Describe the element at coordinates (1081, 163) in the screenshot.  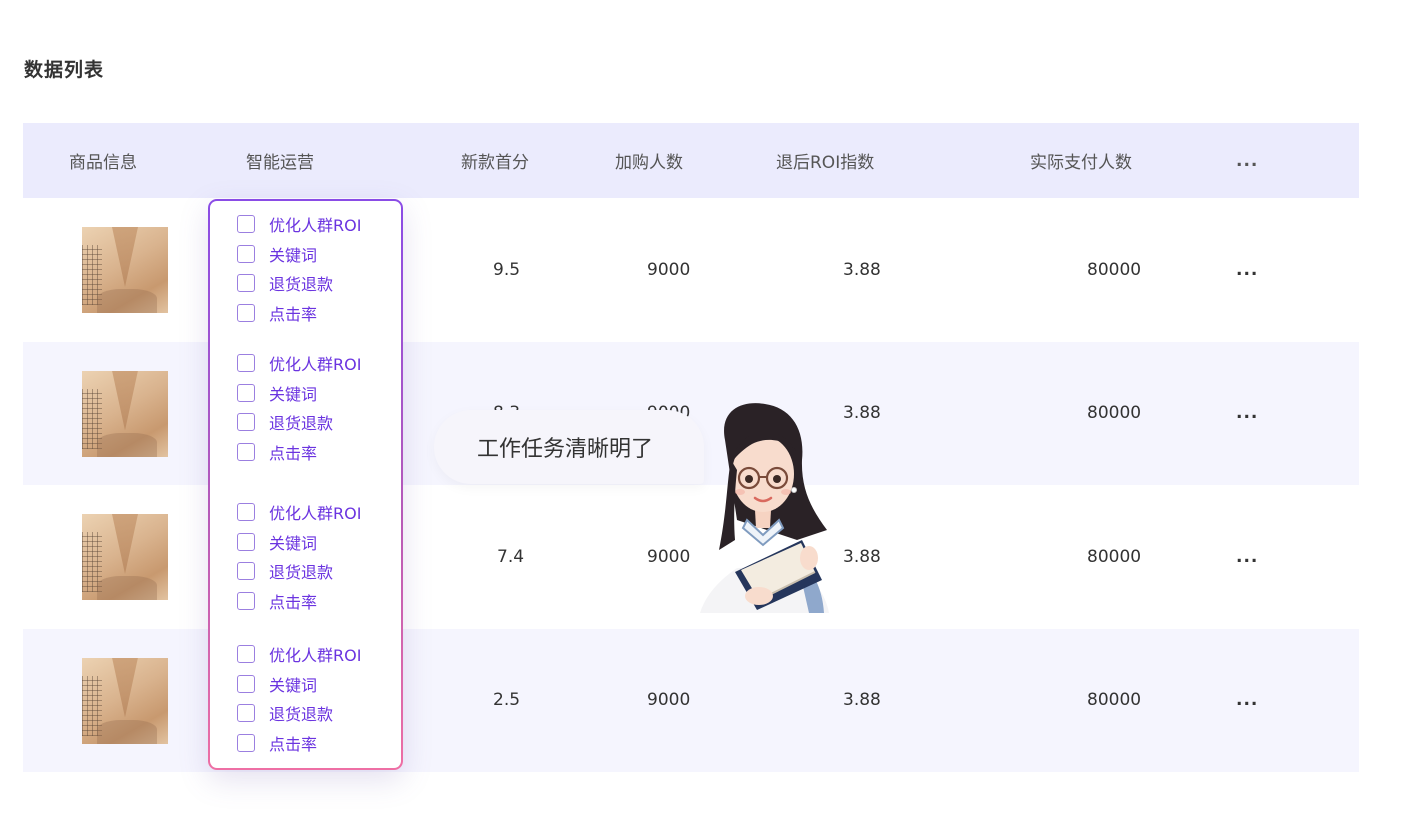
I see `header-paid-users: 实际支付人数` at that location.